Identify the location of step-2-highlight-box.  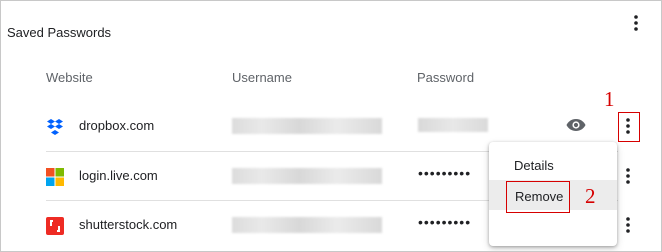
(538, 197).